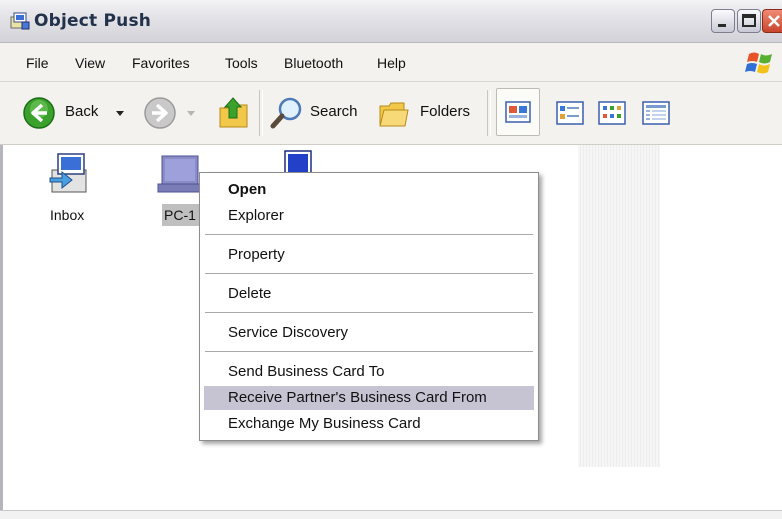 Image resolution: width=782 pixels, height=519 pixels. Describe the element at coordinates (82, 111) in the screenshot. I see `back-label: Back` at that location.